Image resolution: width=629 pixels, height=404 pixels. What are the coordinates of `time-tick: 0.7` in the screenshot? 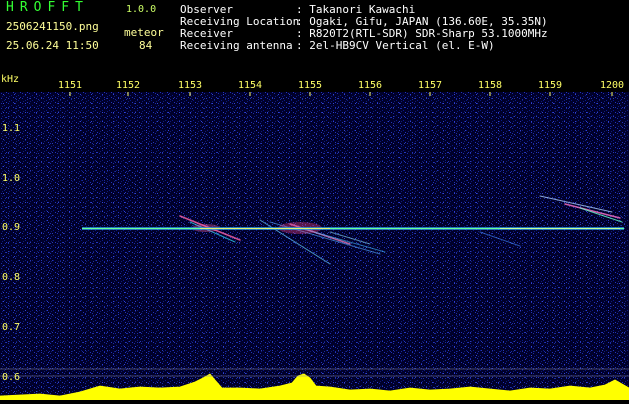 It's located at (11, 327).